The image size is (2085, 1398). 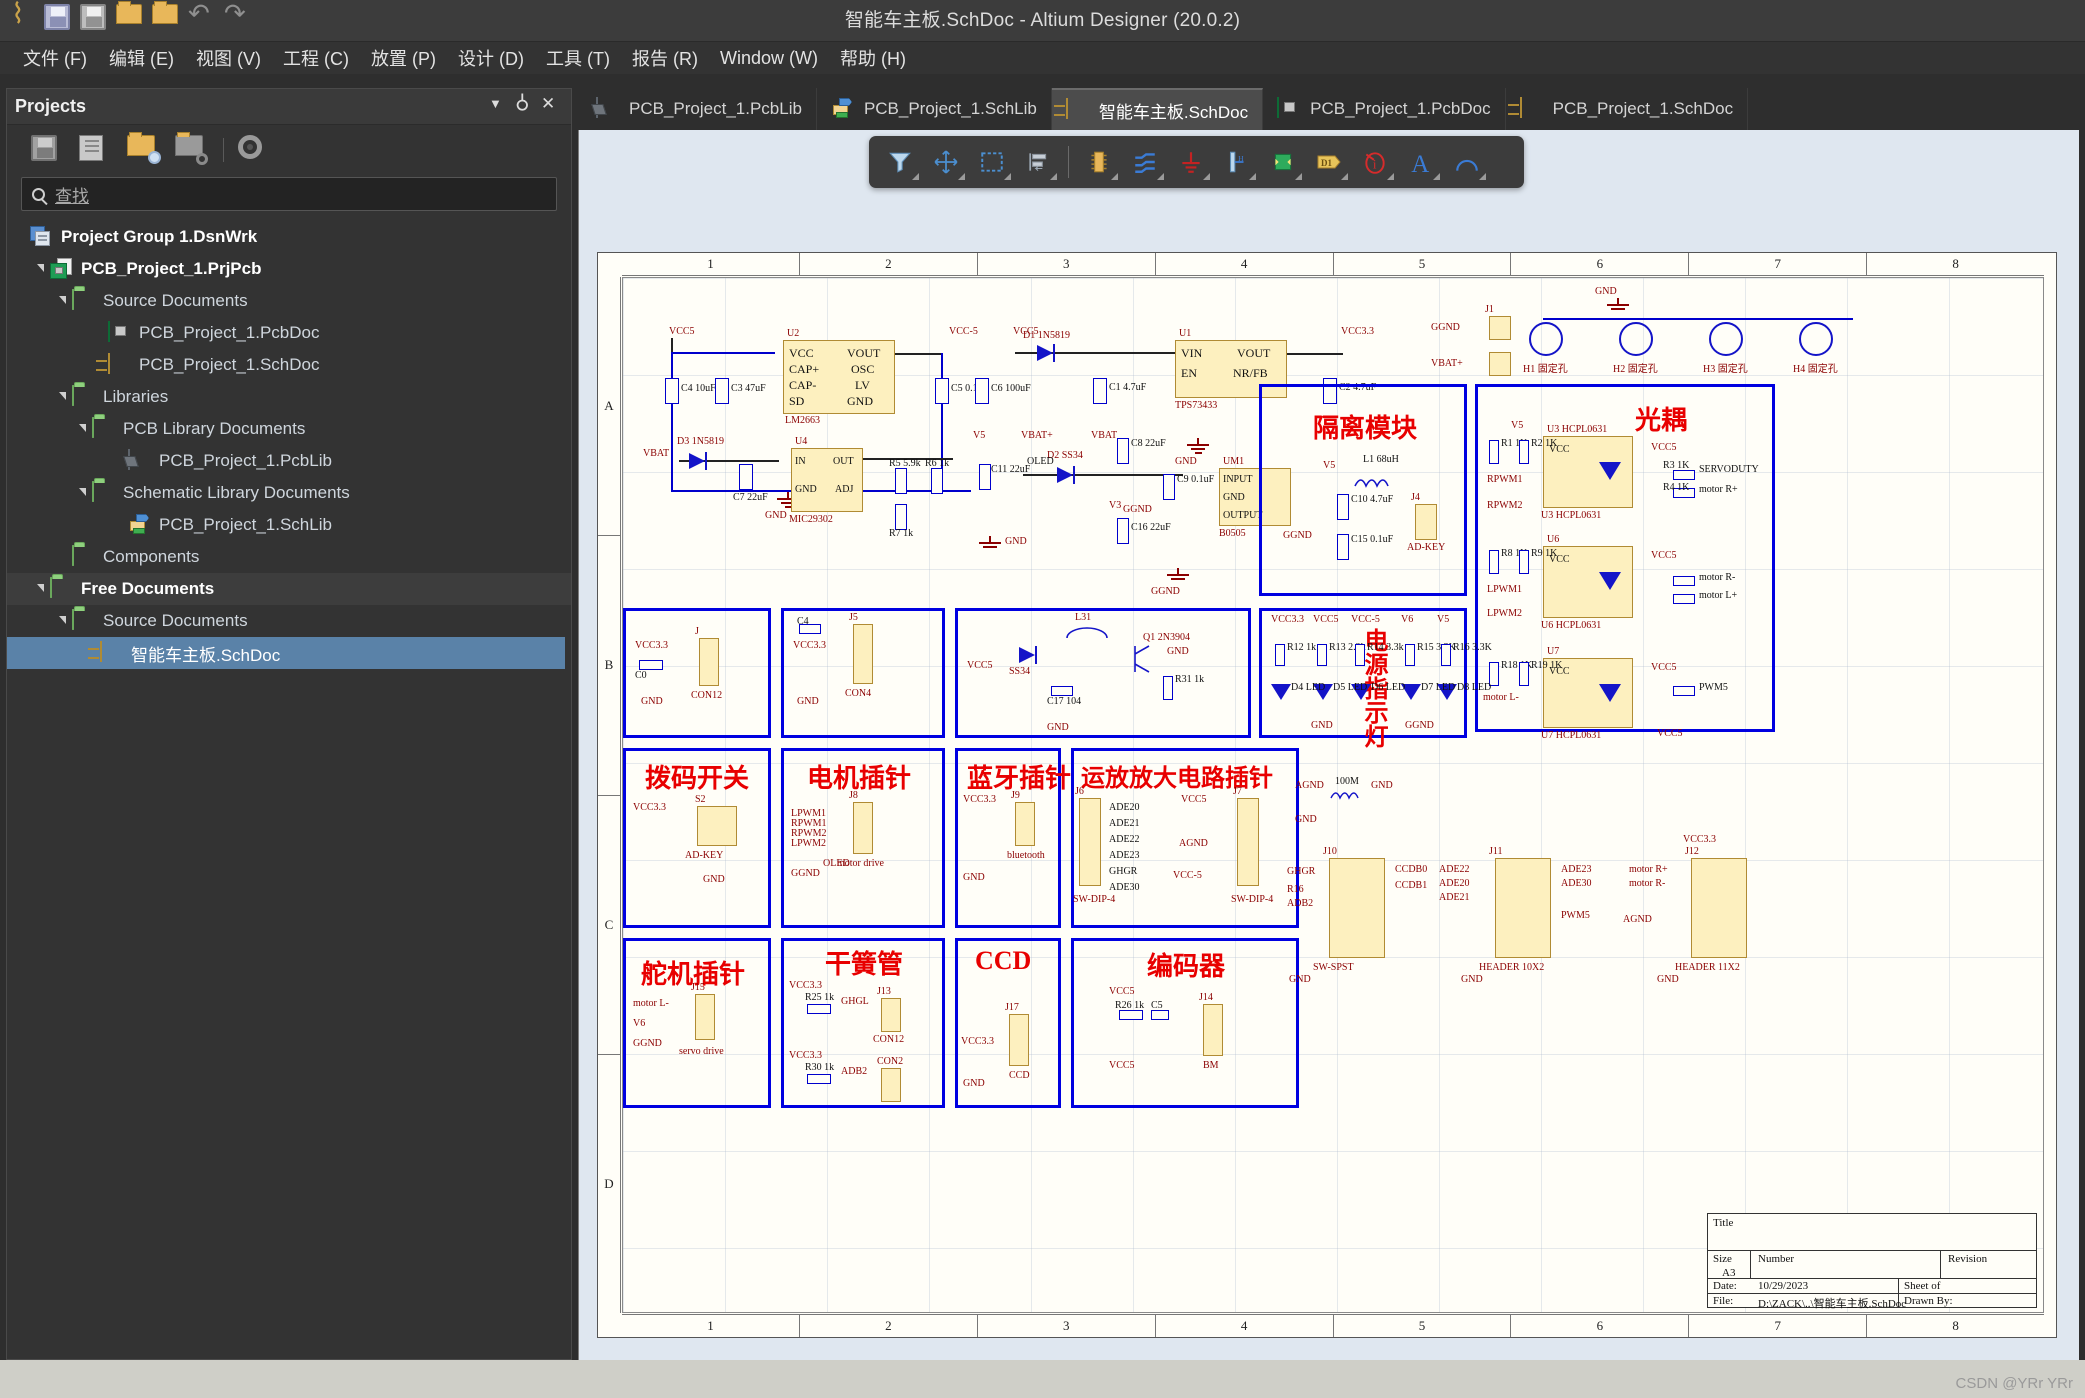 I want to click on panel-close-button, so click(x=552, y=106).